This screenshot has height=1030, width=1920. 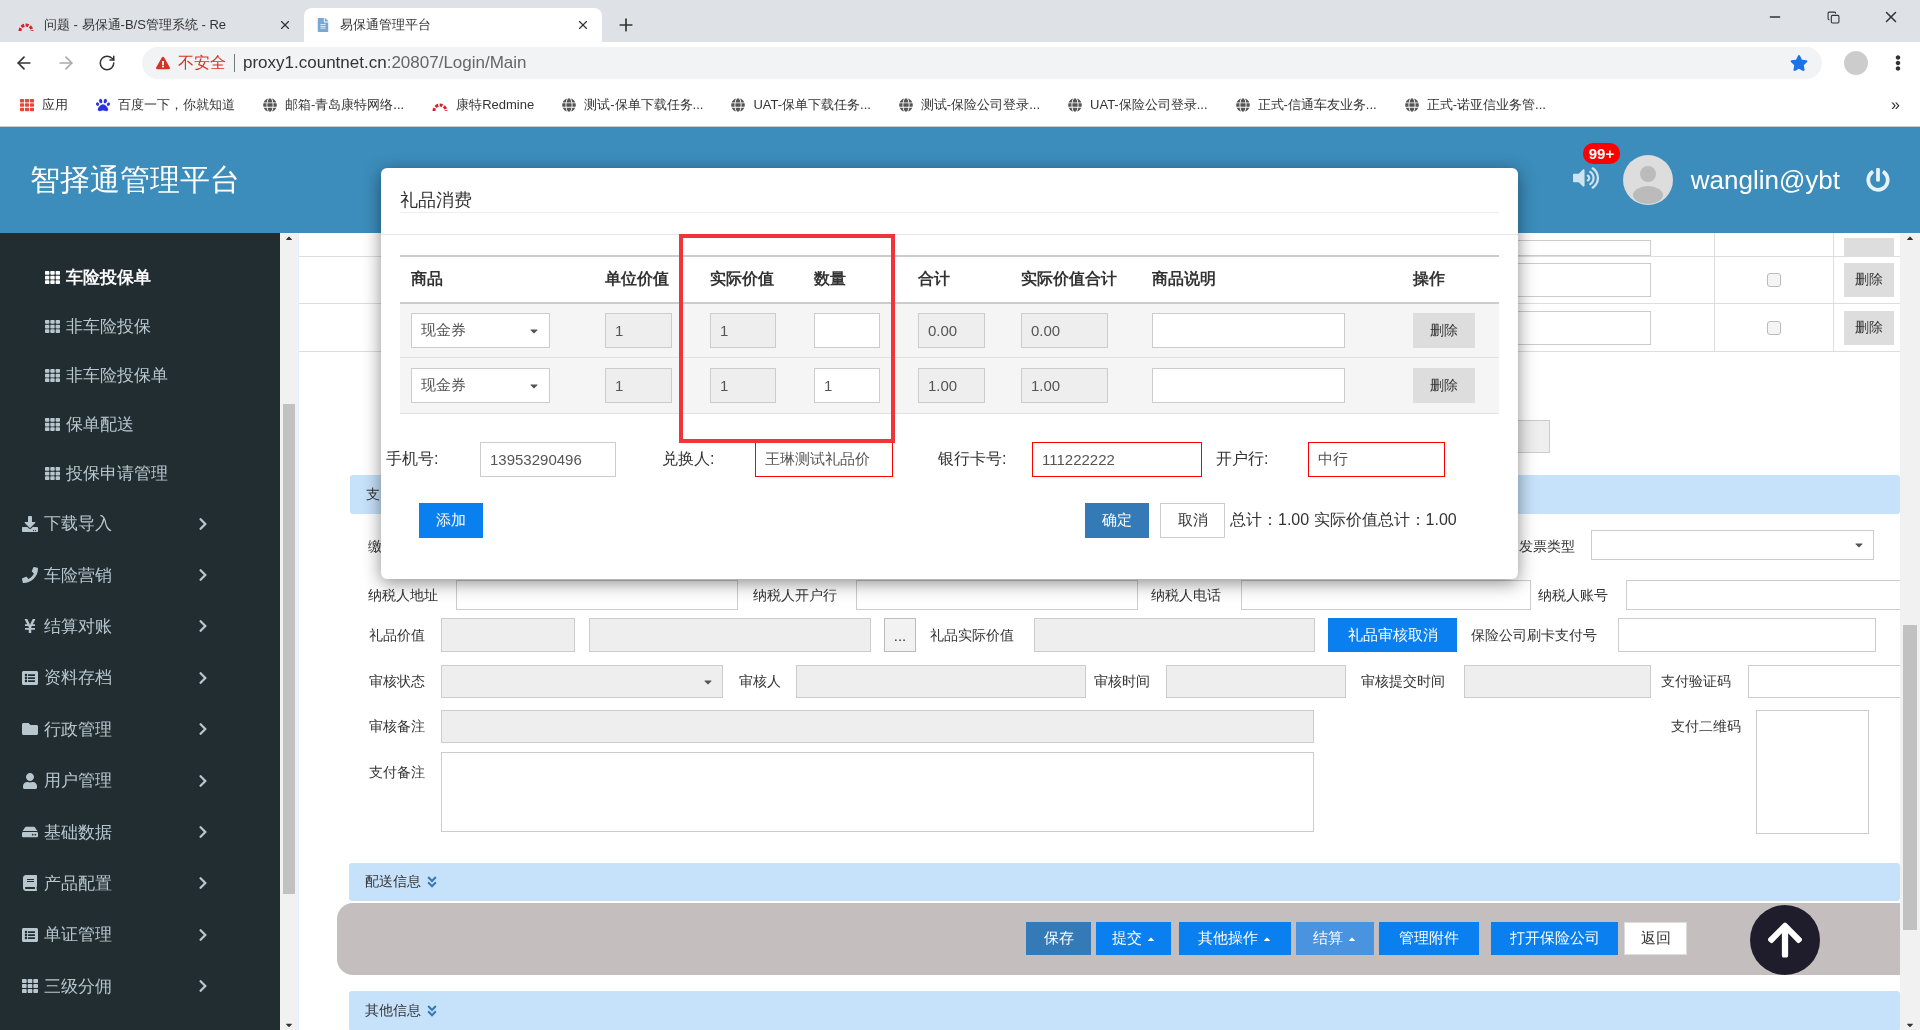 What do you see at coordinates (1878, 180) in the screenshot?
I see `power-icon` at bounding box center [1878, 180].